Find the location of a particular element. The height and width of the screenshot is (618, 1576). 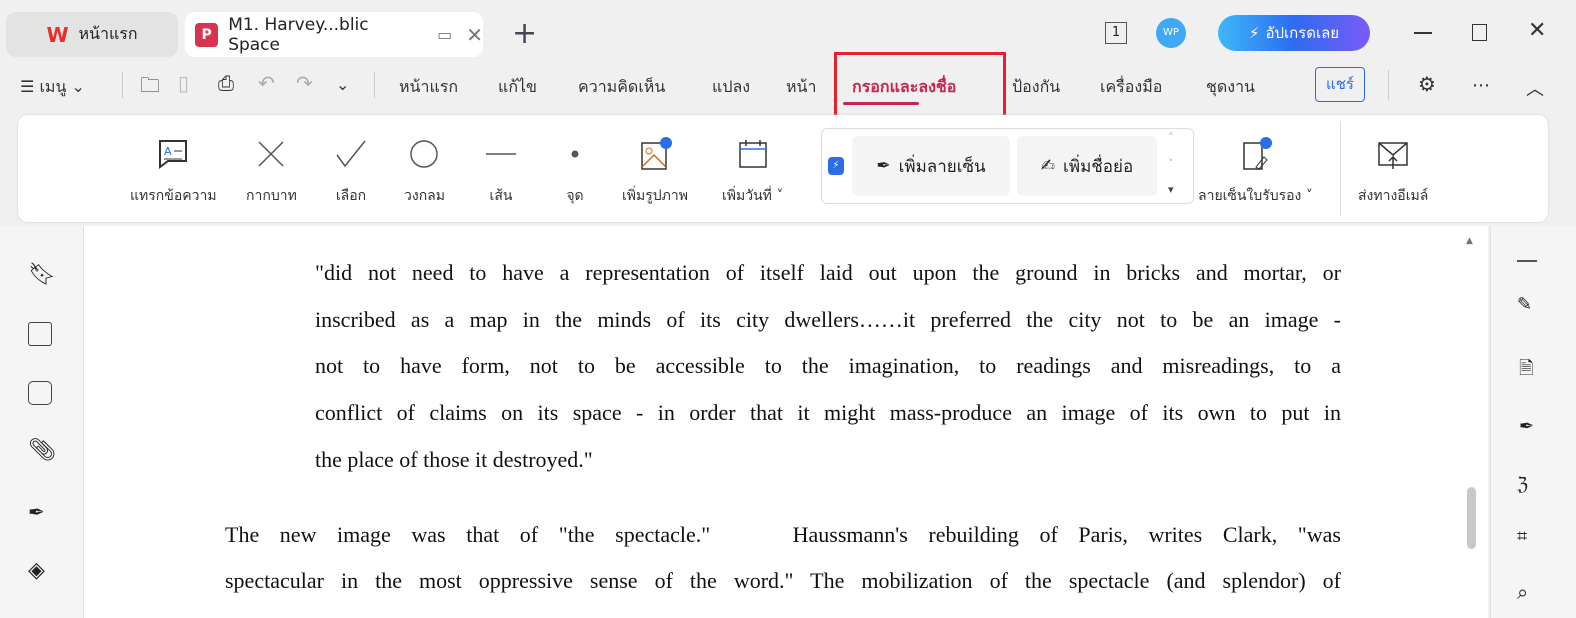

avatar: WP is located at coordinates (1171, 33).